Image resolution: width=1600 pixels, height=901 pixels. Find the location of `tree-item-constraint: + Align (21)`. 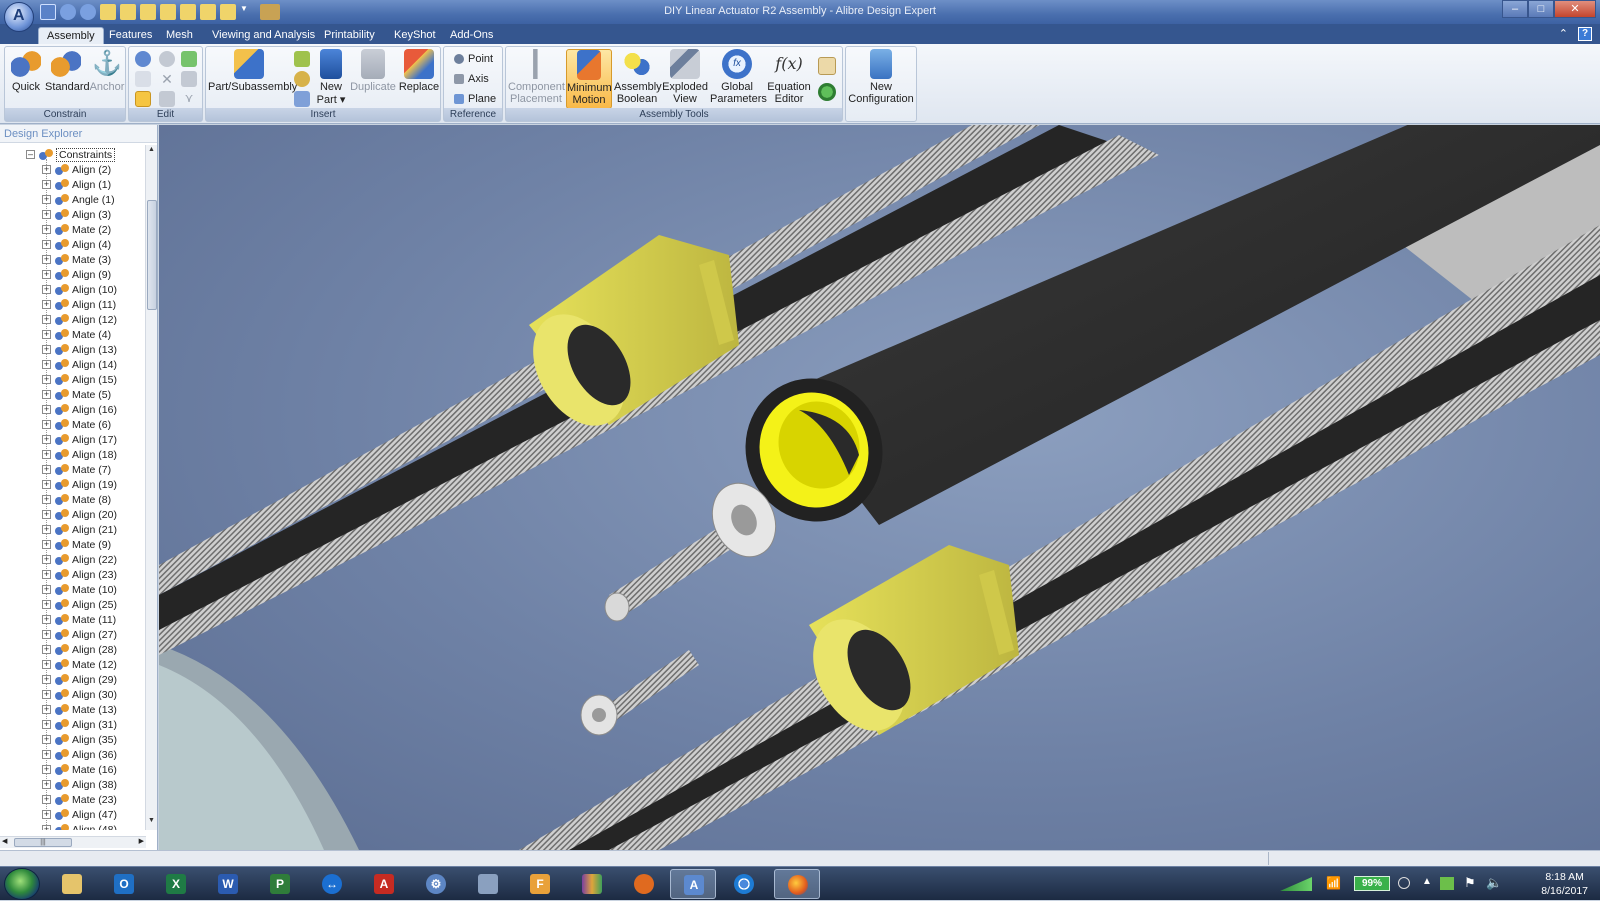

tree-item-constraint: + Align (21) is located at coordinates (79, 529).